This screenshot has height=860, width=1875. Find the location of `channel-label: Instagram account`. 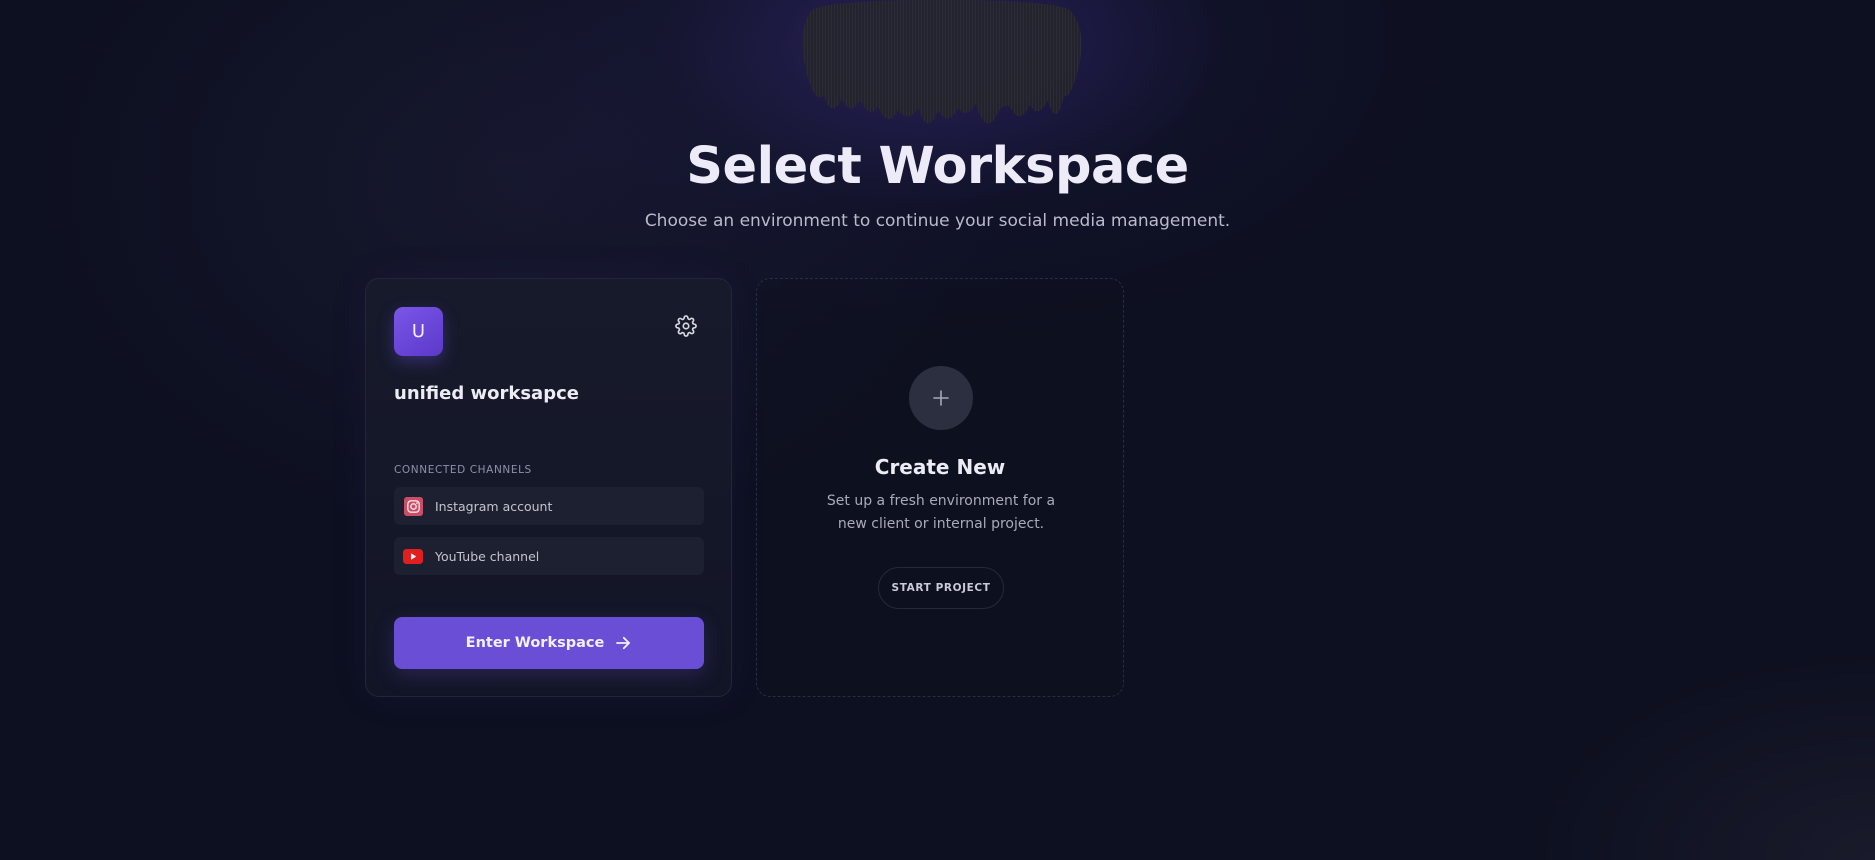

channel-label: Instagram account is located at coordinates (494, 506).